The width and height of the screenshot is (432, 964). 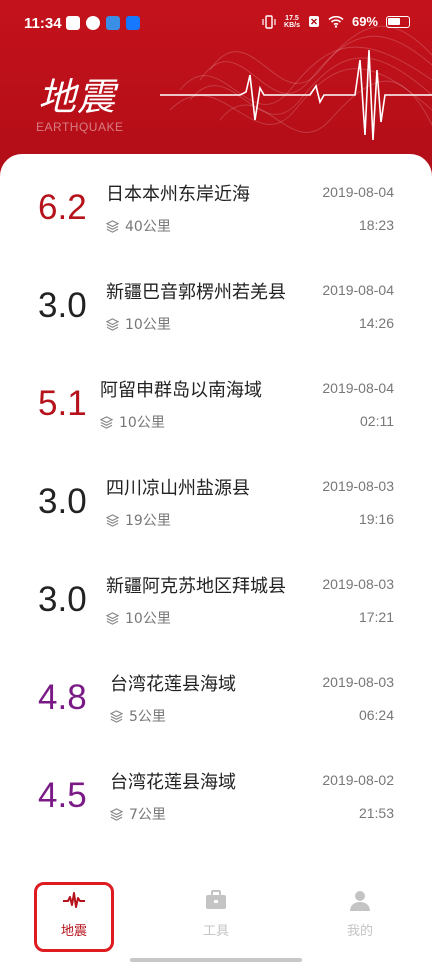 I want to click on wifi-icon, so click(x=336, y=21).